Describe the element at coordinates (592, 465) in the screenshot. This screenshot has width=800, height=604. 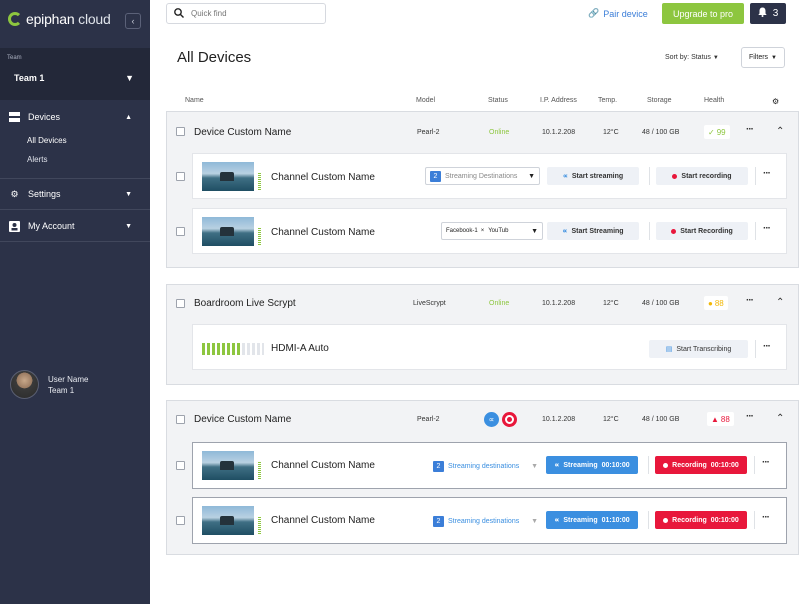
I see `streaming-button: ∝ Streaming 00:10:00` at that location.